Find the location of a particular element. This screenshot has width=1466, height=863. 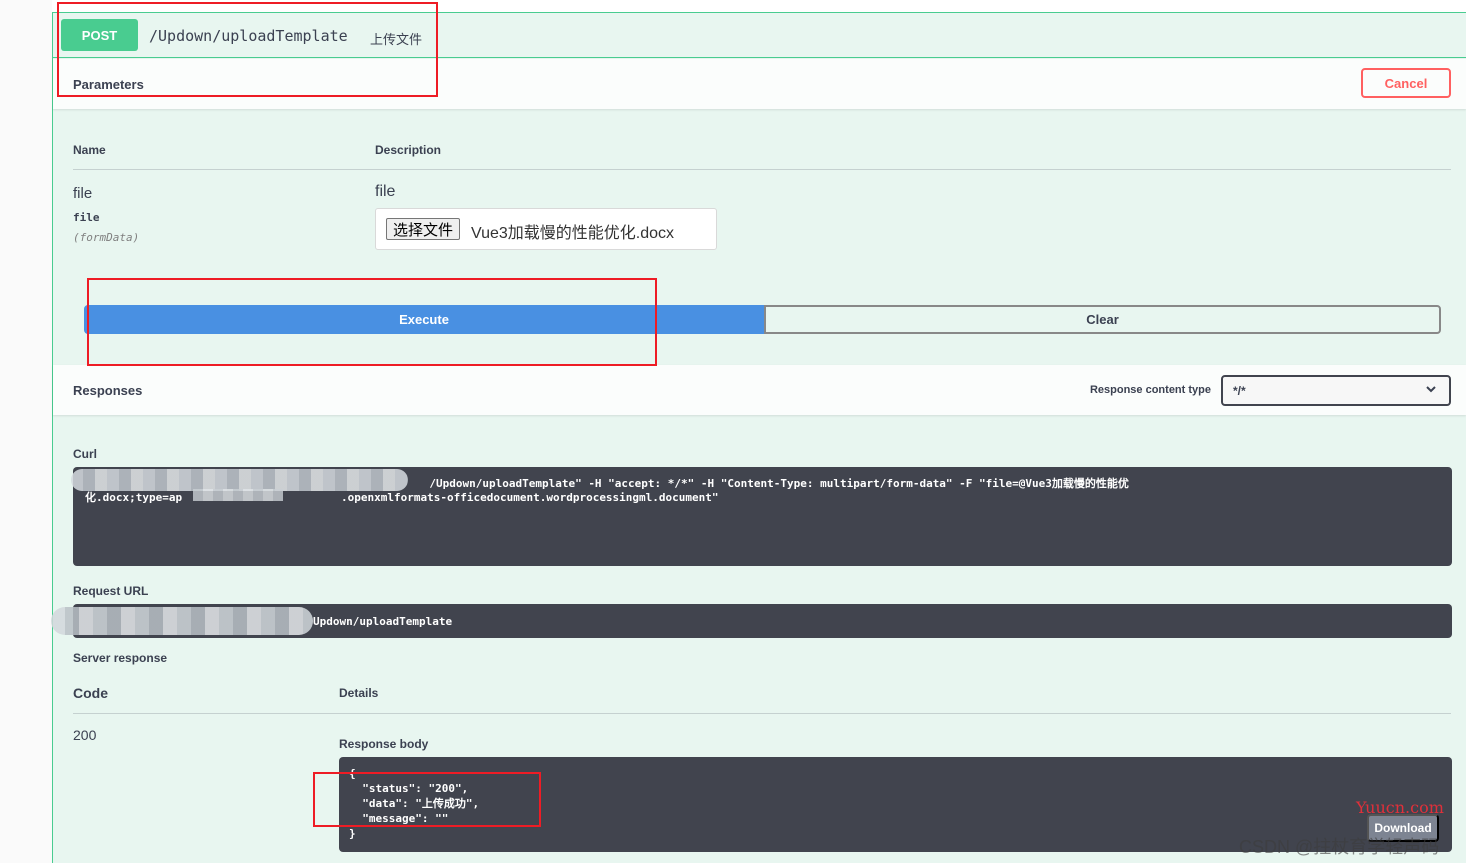

param-type: file is located at coordinates (86, 217).